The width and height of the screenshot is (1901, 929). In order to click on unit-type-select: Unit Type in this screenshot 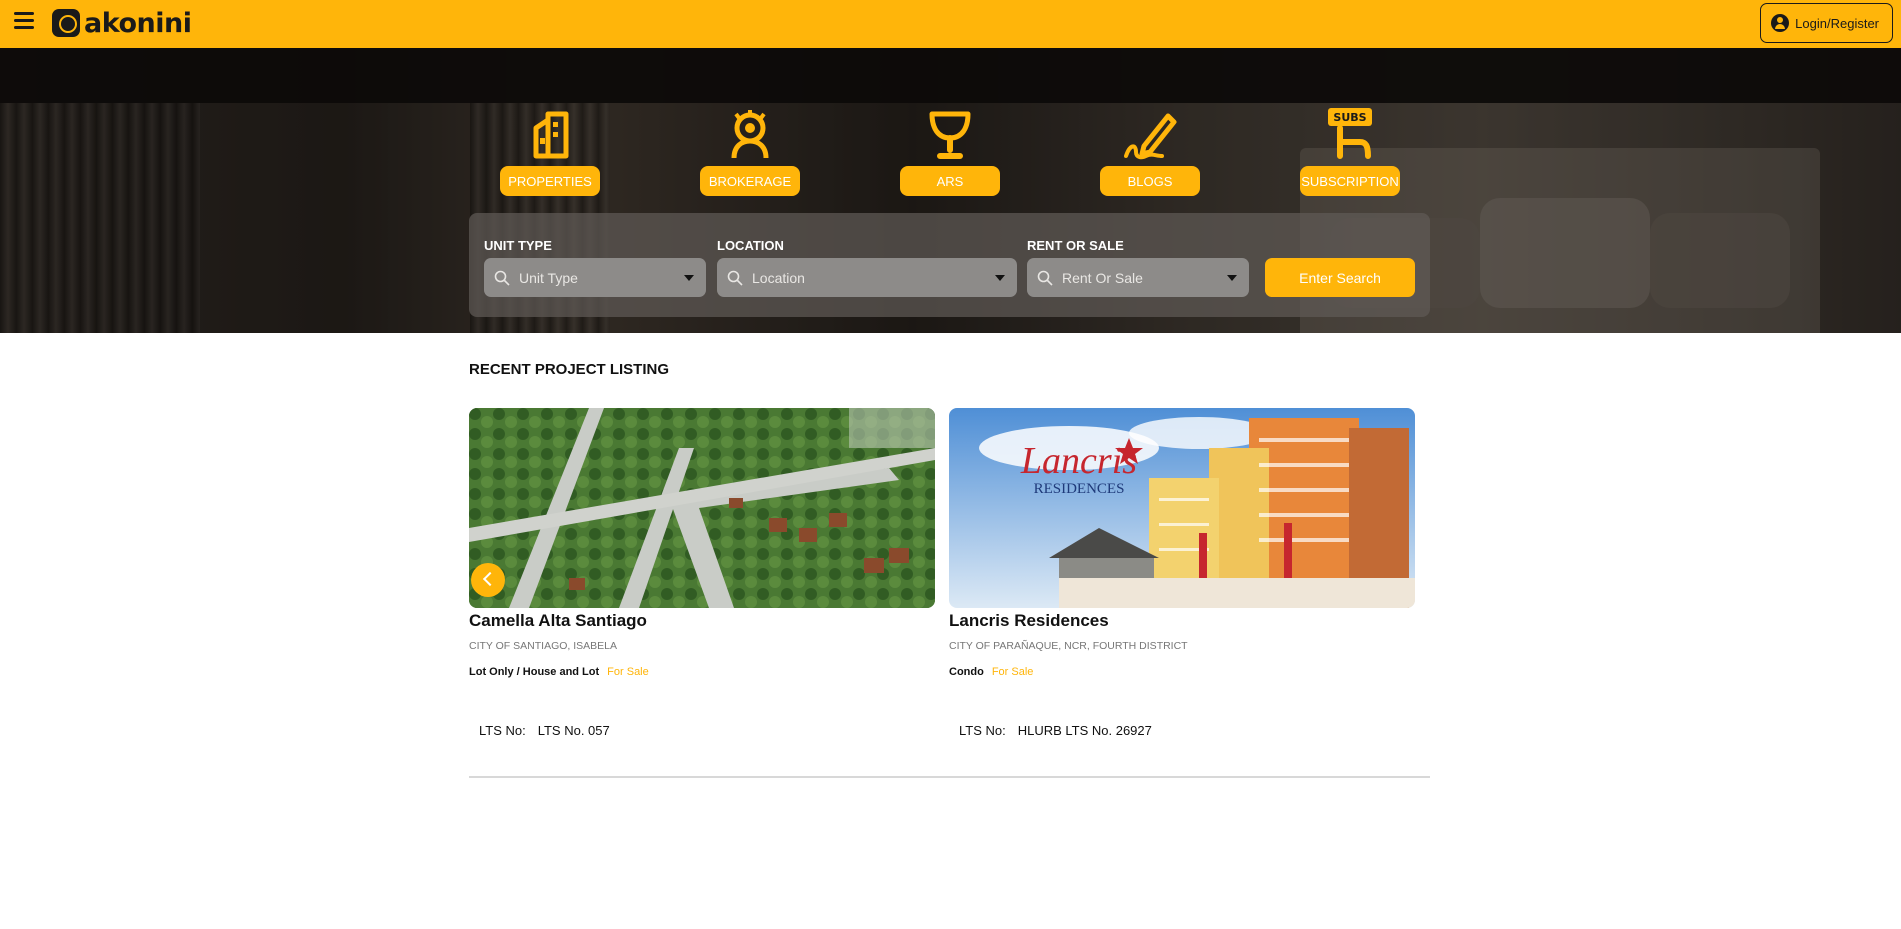, I will do `click(595, 277)`.